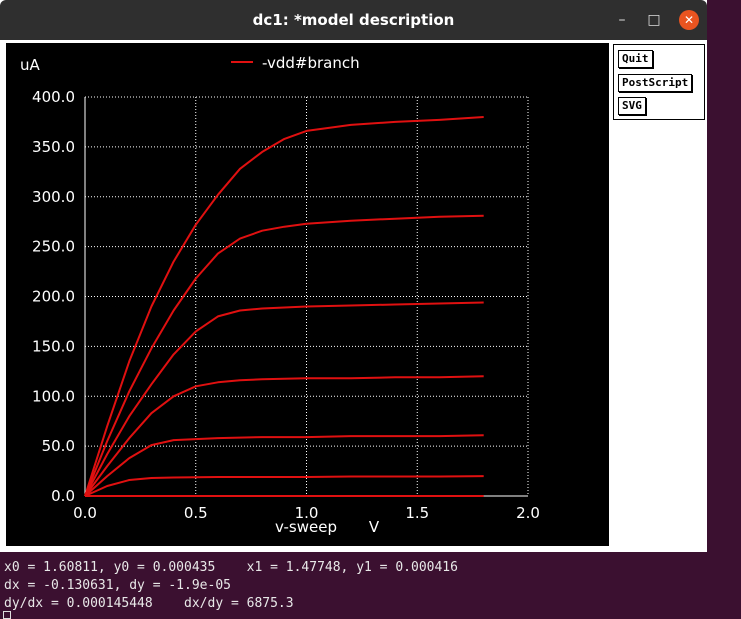  Describe the element at coordinates (311, 63) in the screenshot. I see `legend-label: -vdd#branch` at that location.